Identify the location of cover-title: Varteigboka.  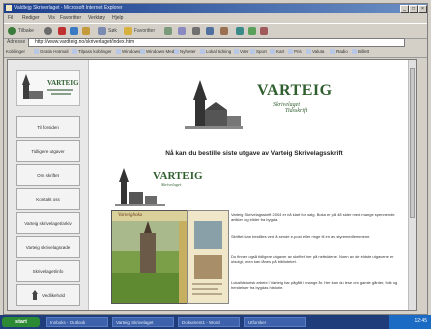
(130, 215).